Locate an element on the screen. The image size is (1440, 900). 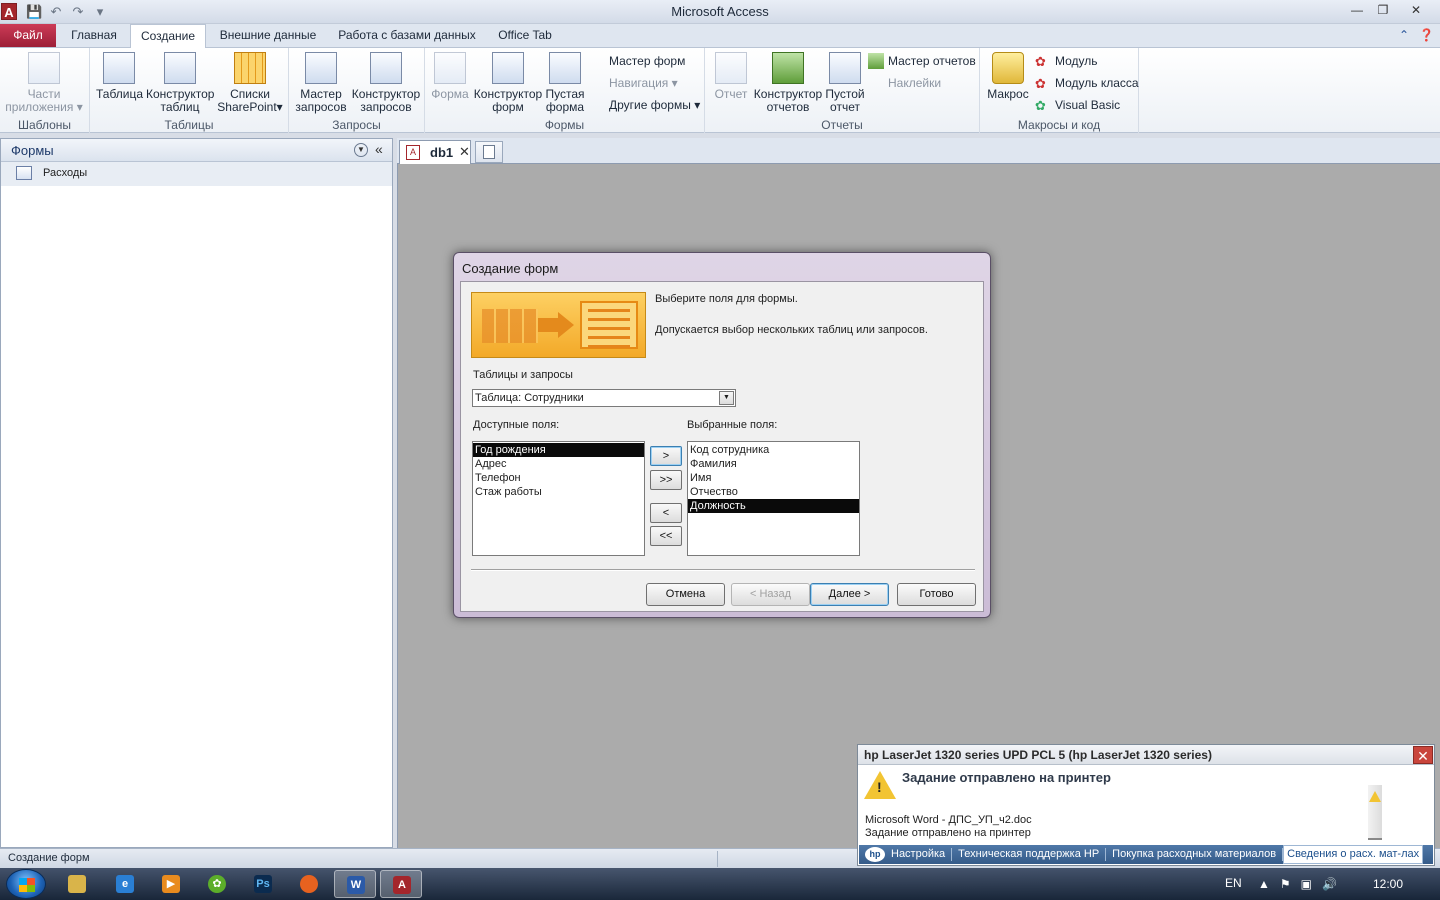
list-item: Фамилия is located at coordinates (773, 464).